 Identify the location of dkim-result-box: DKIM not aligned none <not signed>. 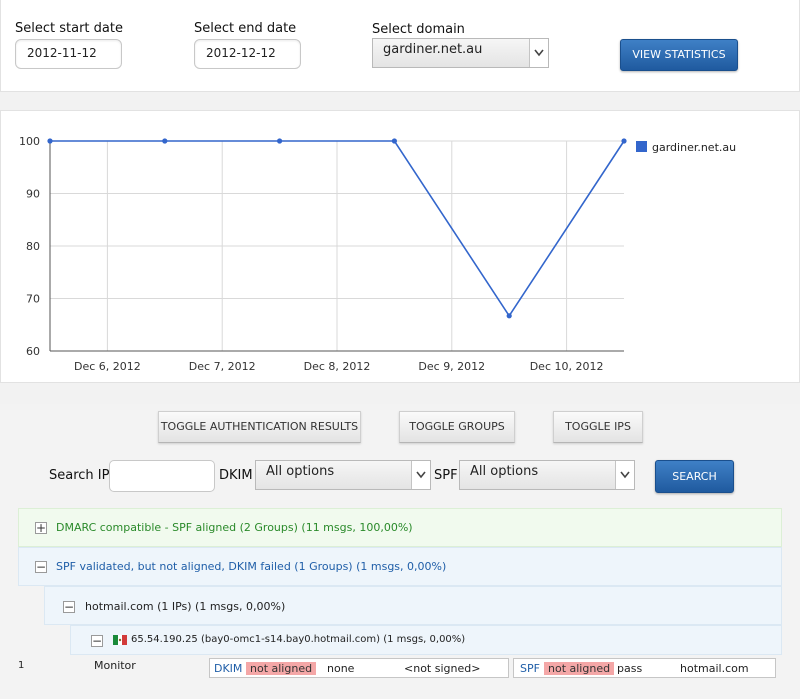
(359, 668).